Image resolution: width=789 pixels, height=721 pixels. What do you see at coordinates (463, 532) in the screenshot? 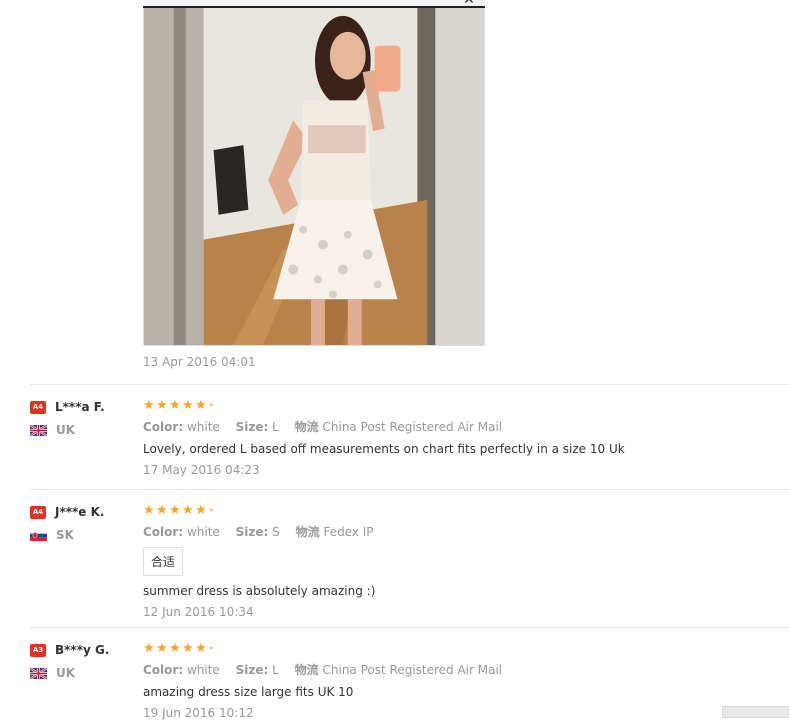
I see `order-attributes: Color: white Size: S 物流 Fedex IP` at bounding box center [463, 532].